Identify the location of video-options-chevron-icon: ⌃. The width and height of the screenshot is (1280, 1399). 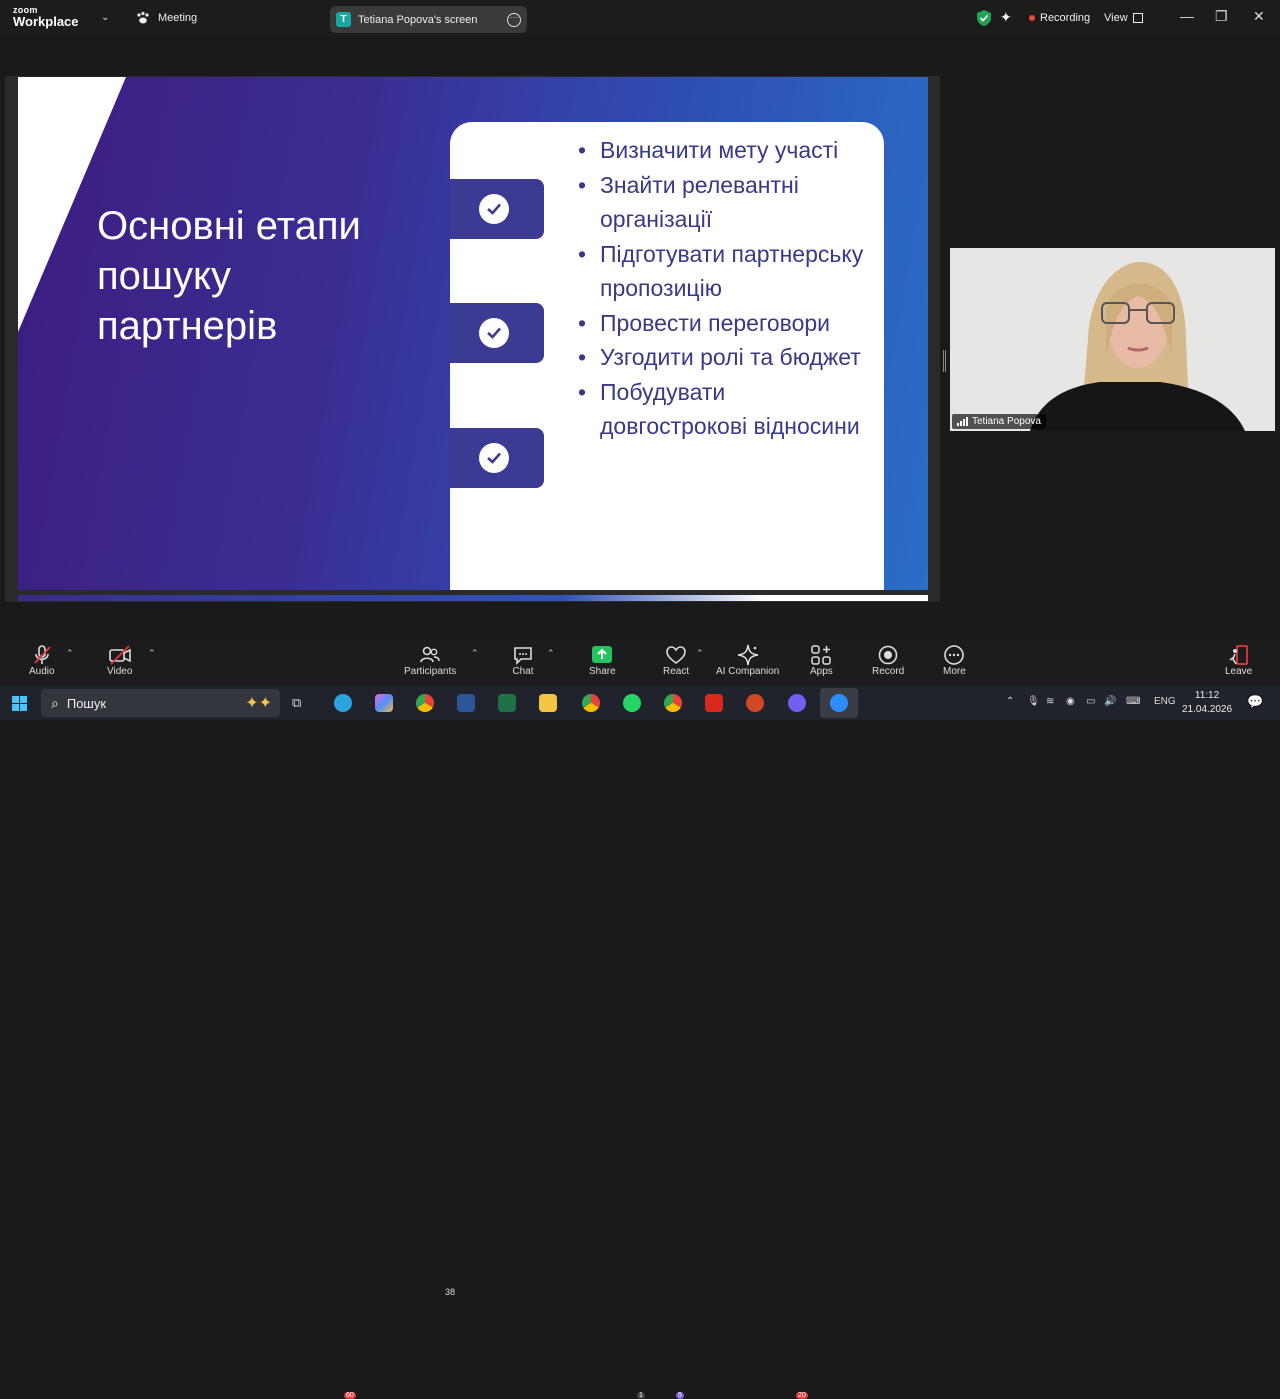
(152, 653).